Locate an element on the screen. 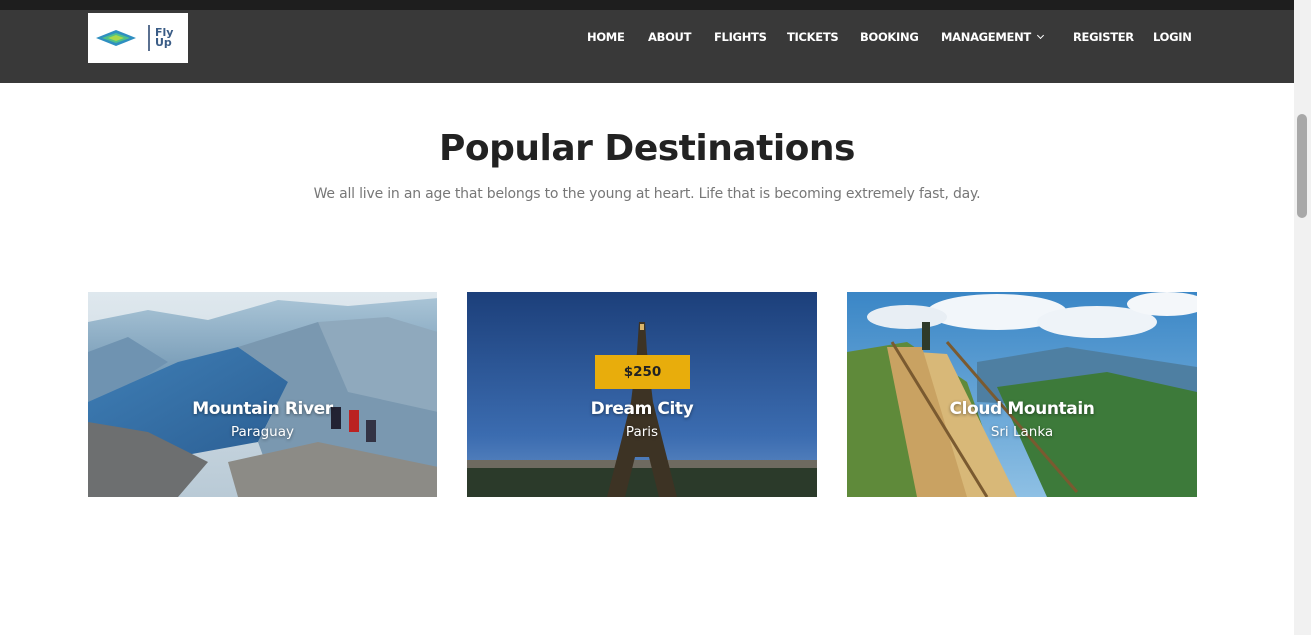 The image size is (1311, 635). destination-location: Paraguay is located at coordinates (262, 432).